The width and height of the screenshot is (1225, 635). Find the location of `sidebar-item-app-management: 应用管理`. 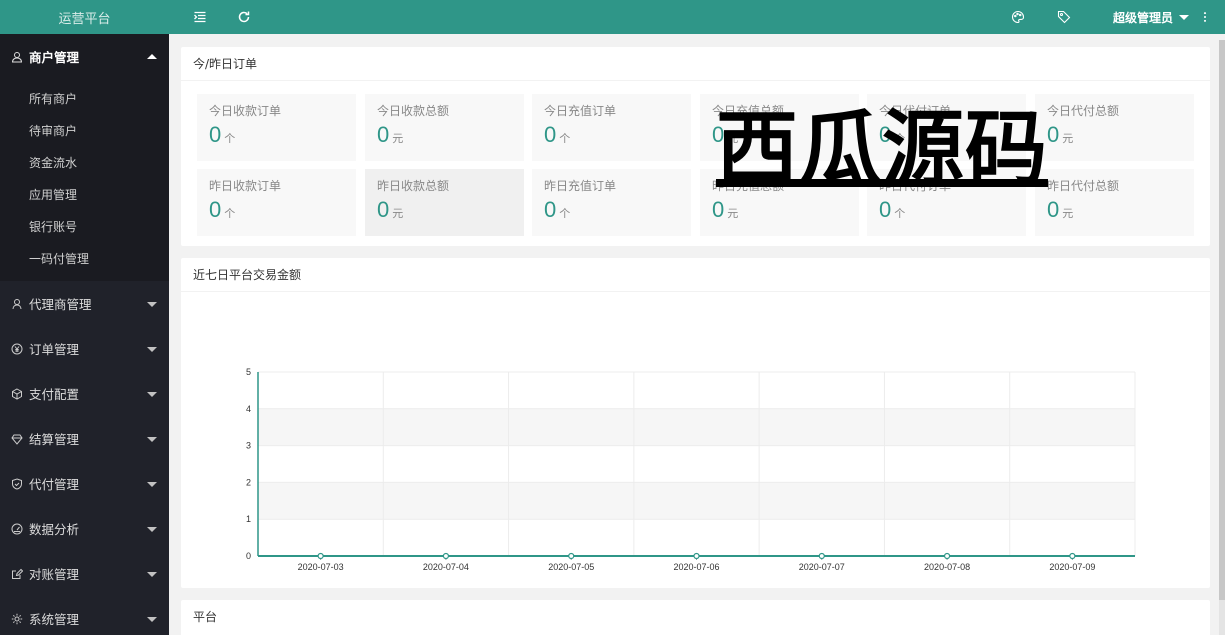

sidebar-item-app-management: 应用管理 is located at coordinates (84, 195).